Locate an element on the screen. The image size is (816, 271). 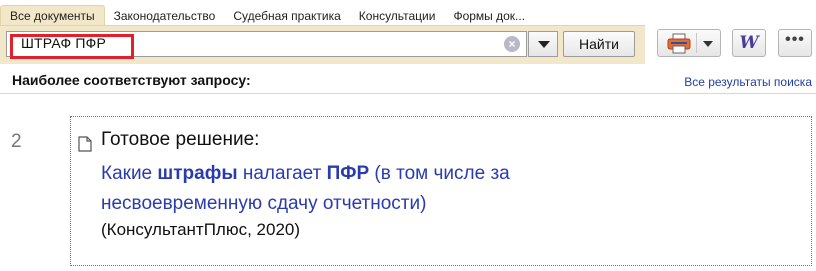
document-icon is located at coordinates (85, 144).